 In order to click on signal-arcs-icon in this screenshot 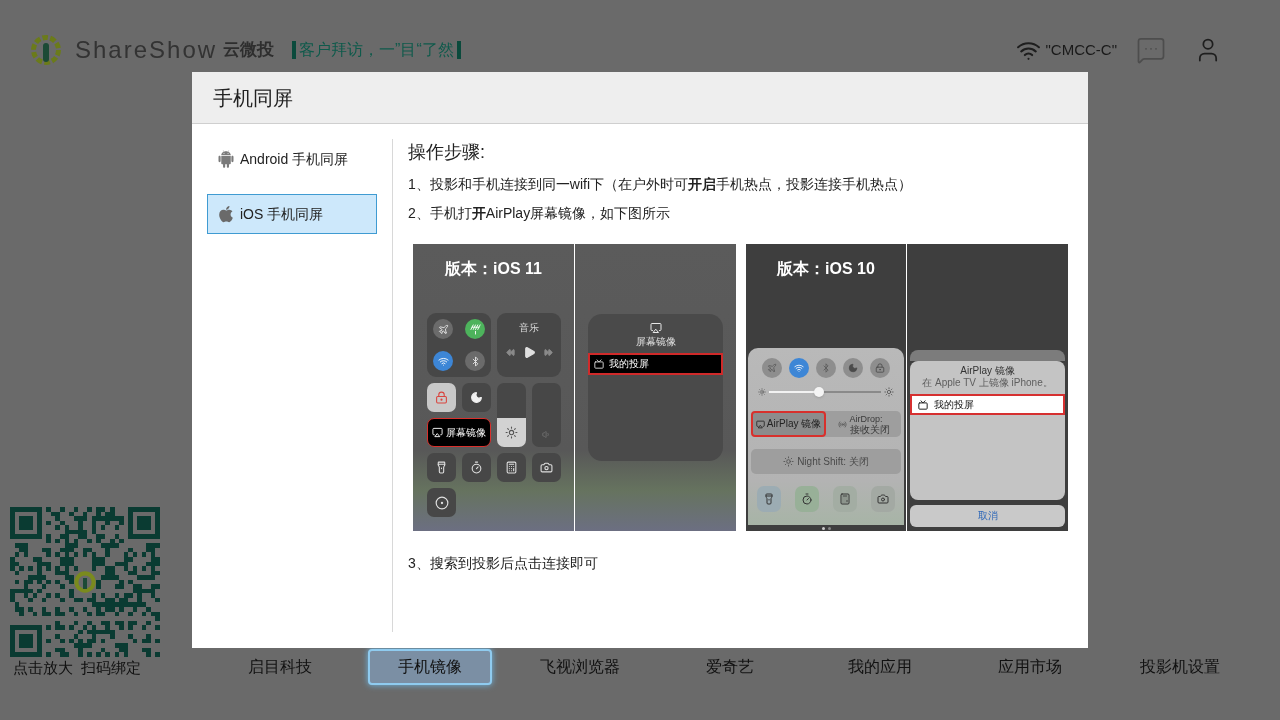, I will do `click(842, 424)`.